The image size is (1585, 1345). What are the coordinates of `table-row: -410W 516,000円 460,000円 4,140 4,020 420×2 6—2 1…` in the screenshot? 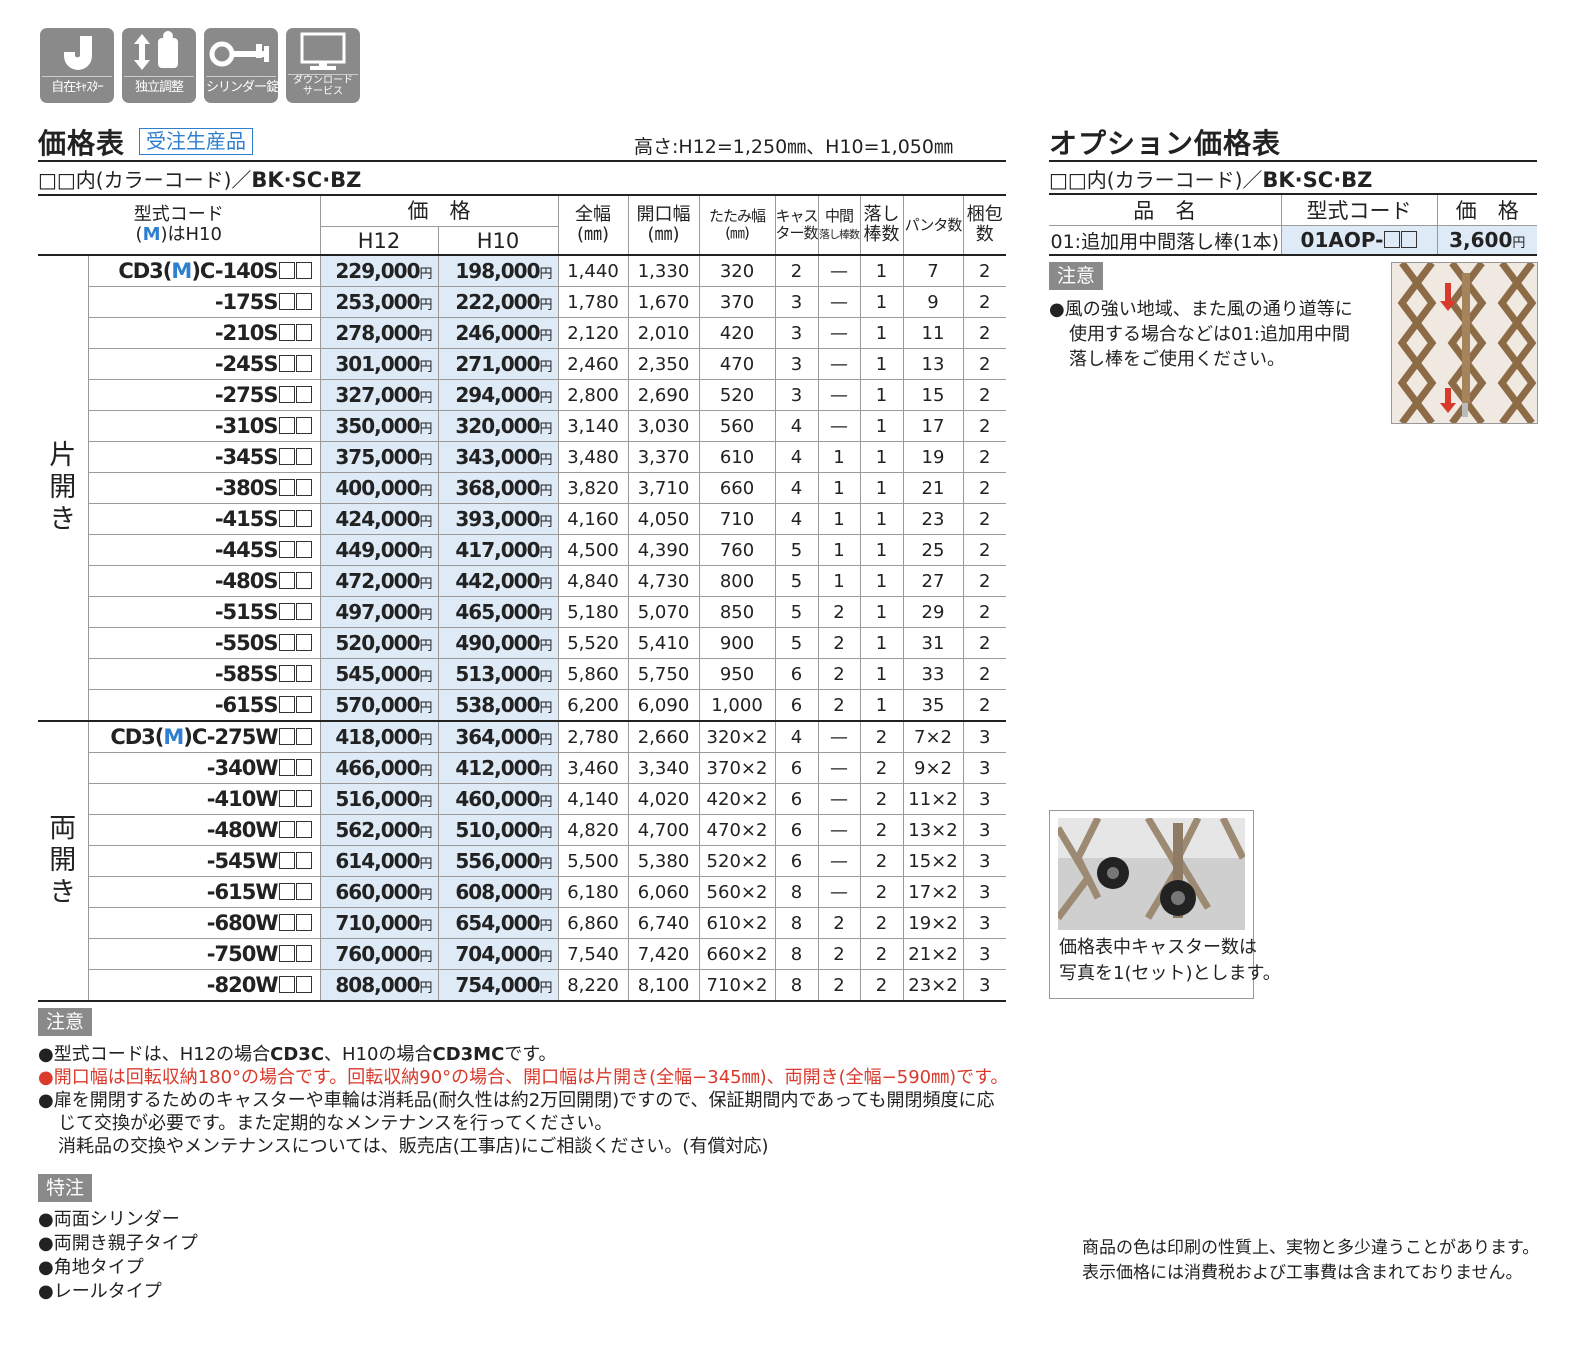 It's located at (522, 799).